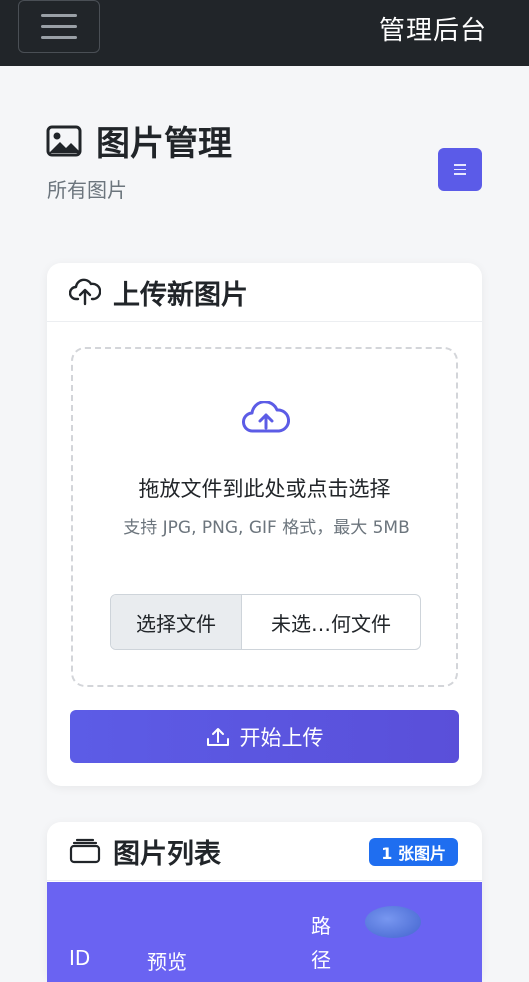 The image size is (529, 982). What do you see at coordinates (433, 28) in the screenshot?
I see `navbar-brand: 管理后台` at bounding box center [433, 28].